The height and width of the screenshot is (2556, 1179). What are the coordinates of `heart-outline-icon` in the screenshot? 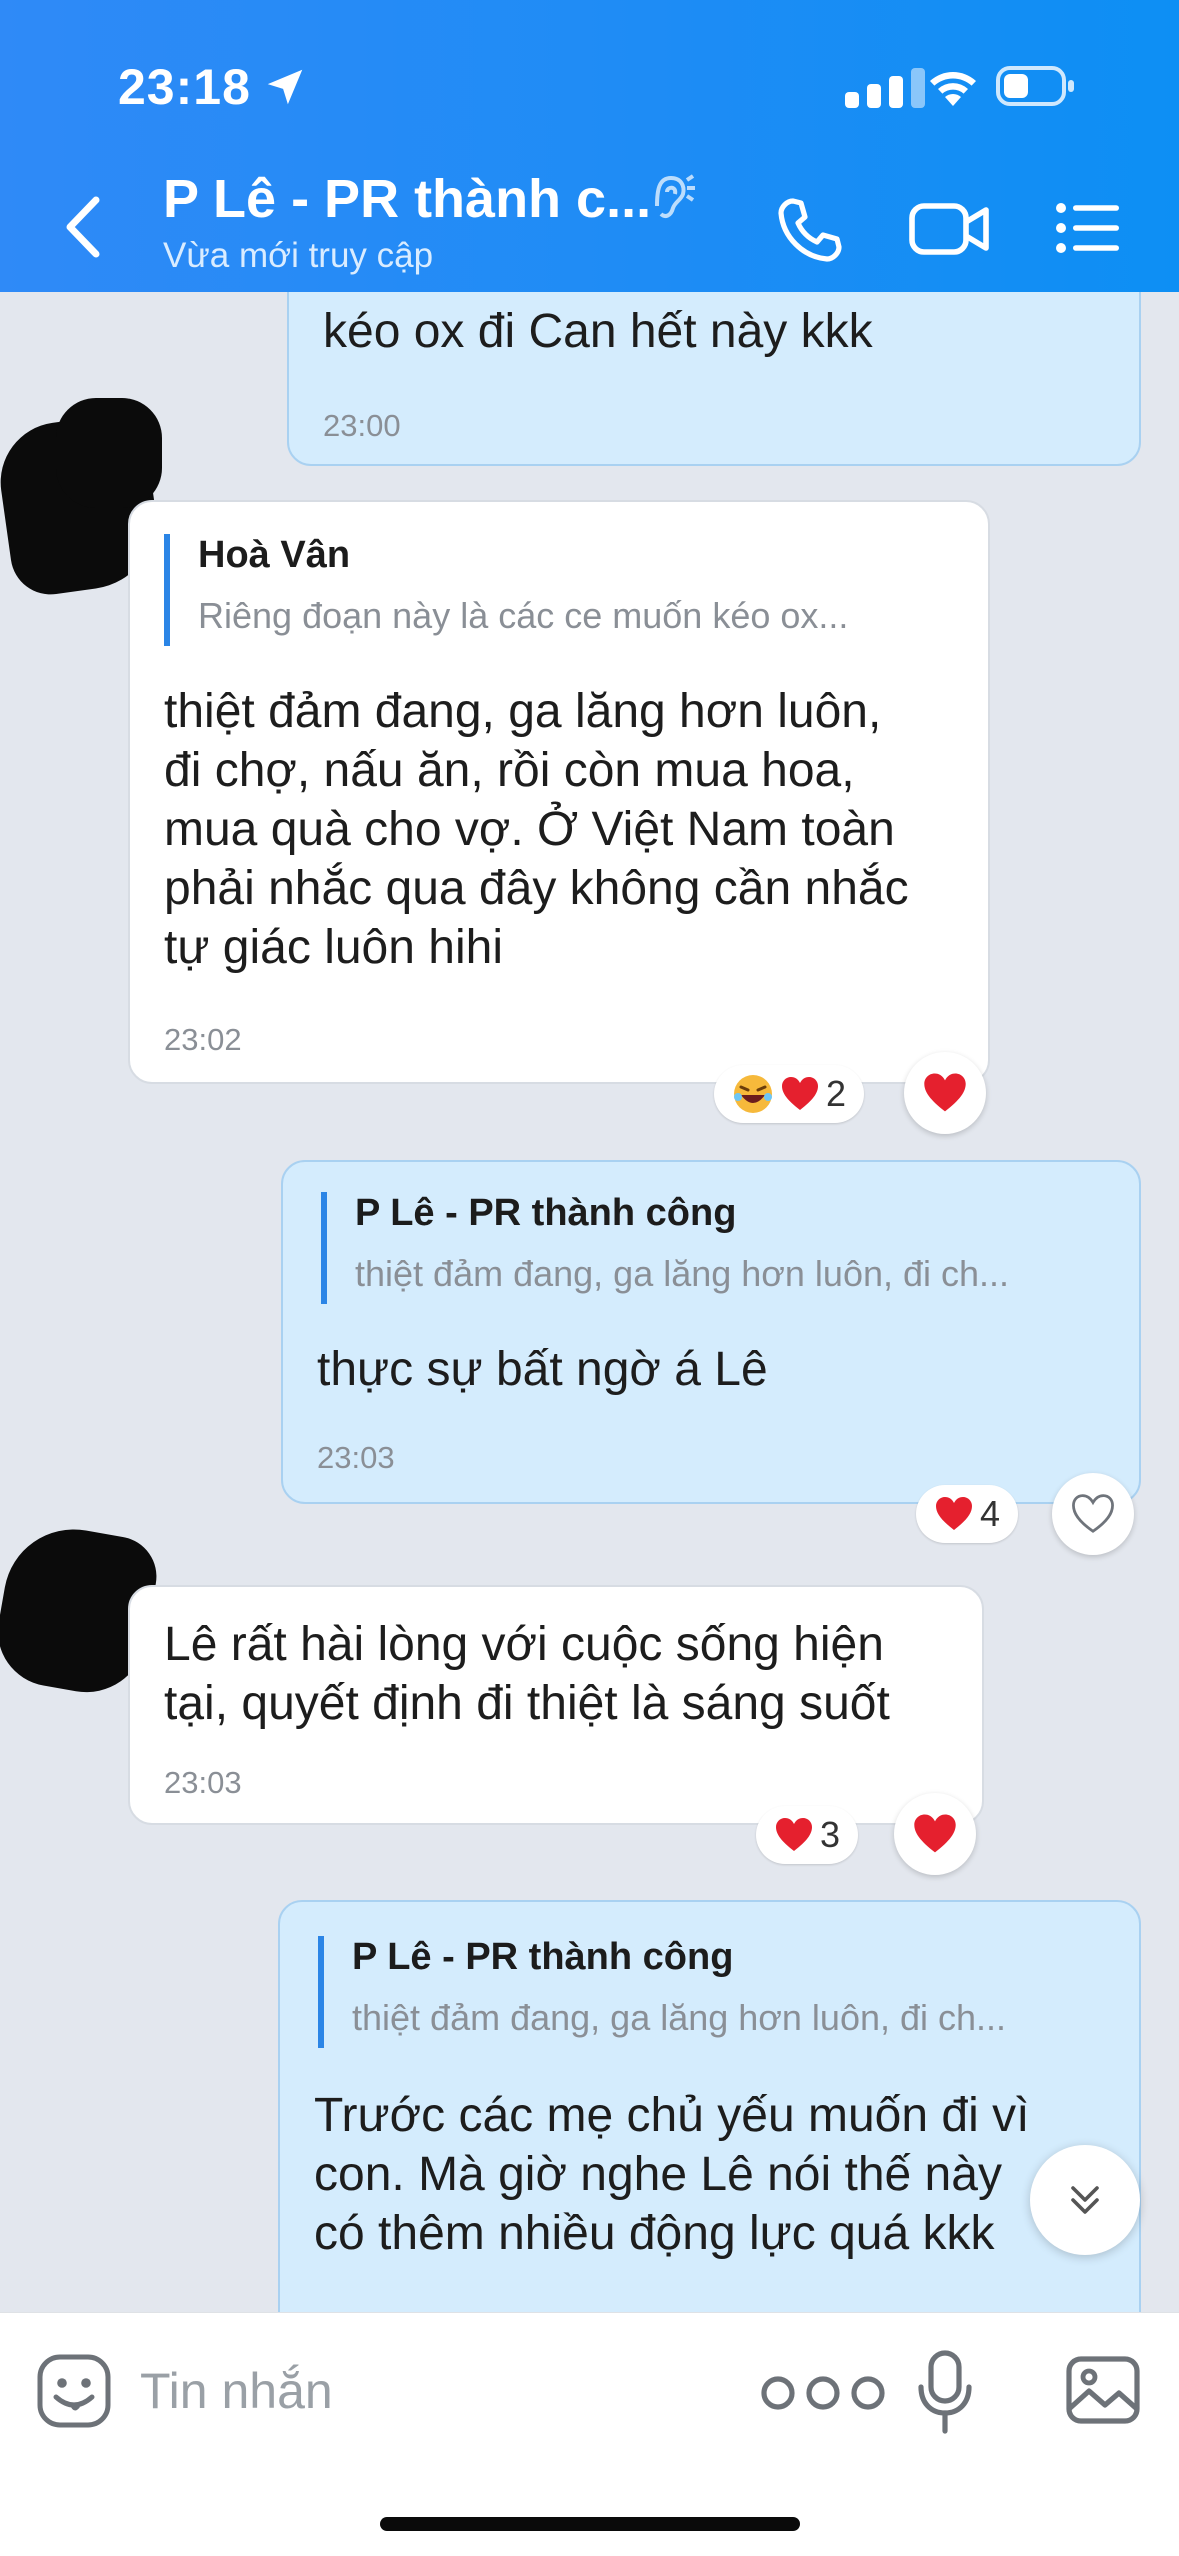 It's located at (1093, 1513).